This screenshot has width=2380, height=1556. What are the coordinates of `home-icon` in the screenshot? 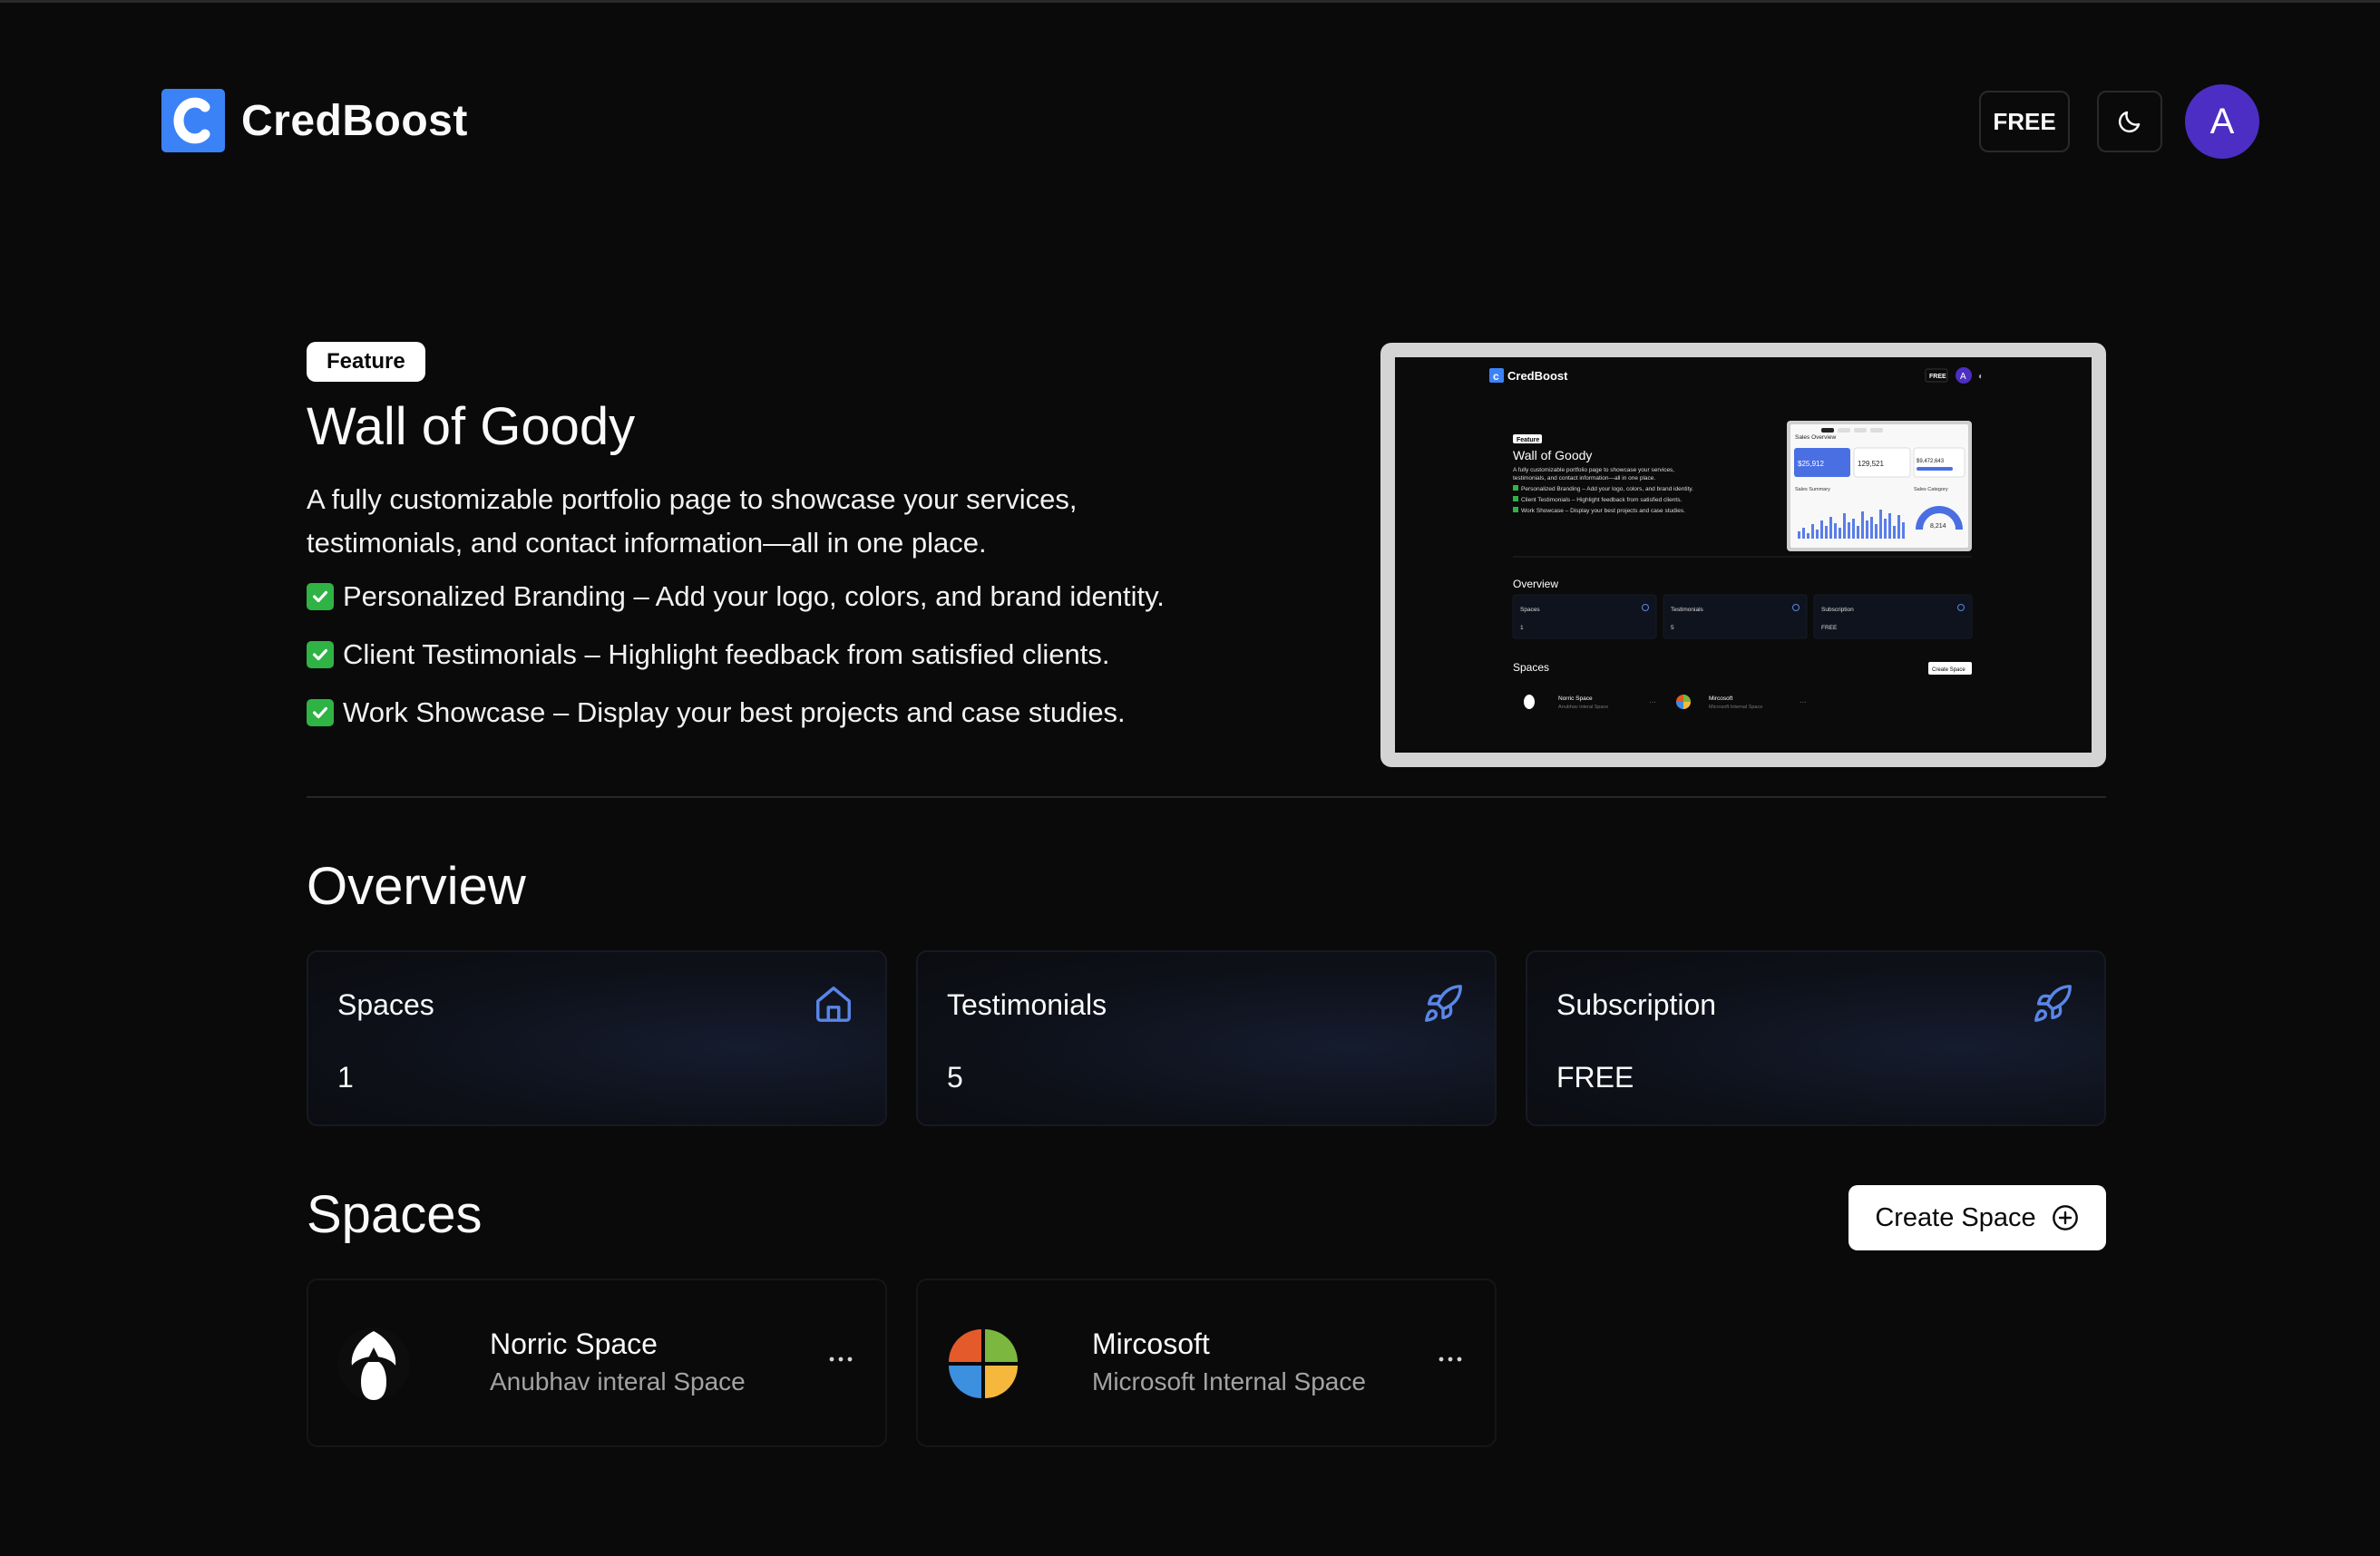 It's located at (833, 1005).